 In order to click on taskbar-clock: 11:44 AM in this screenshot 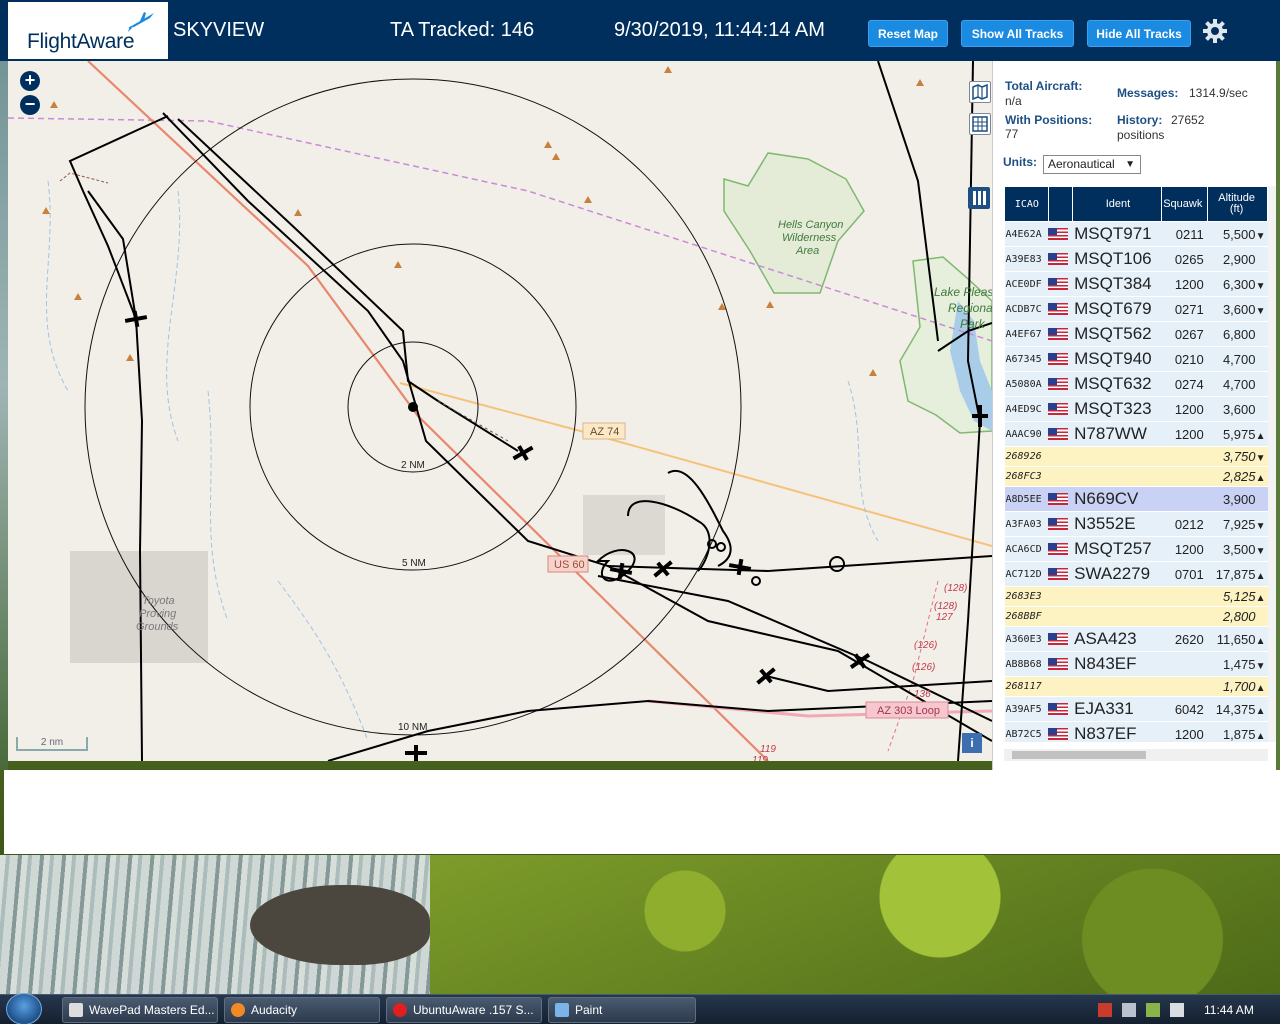, I will do `click(1229, 1010)`.